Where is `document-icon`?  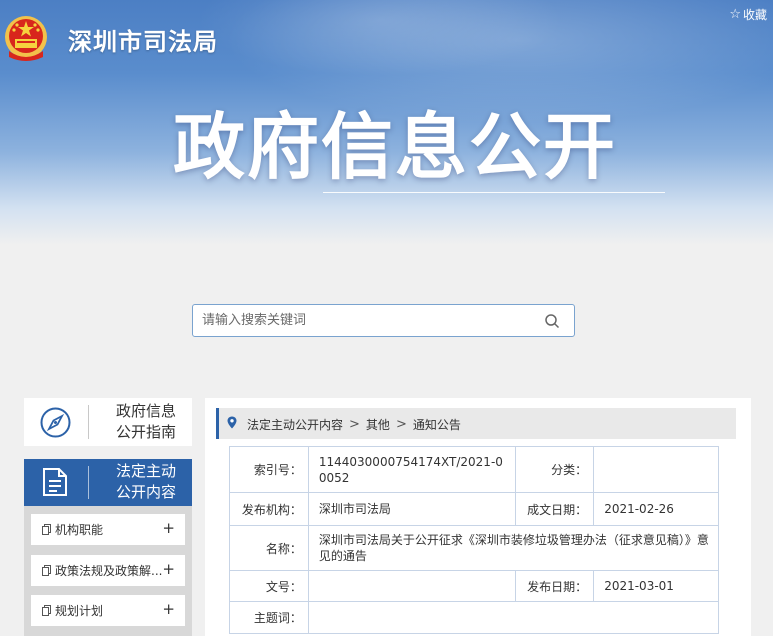 document-icon is located at coordinates (55, 482).